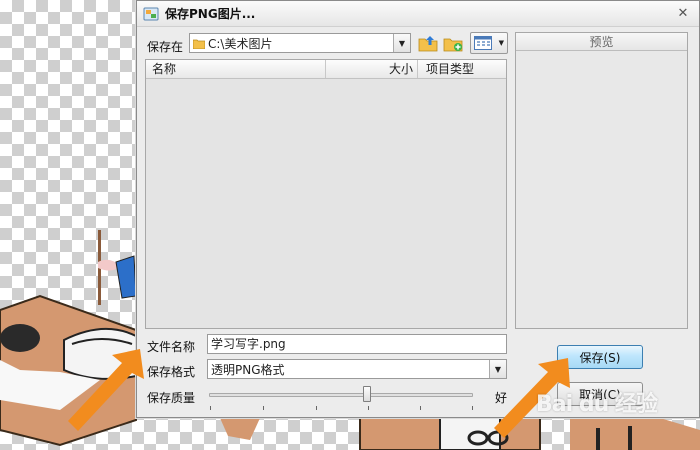  Describe the element at coordinates (367, 394) in the screenshot. I see `quality-slider-thumb` at that location.